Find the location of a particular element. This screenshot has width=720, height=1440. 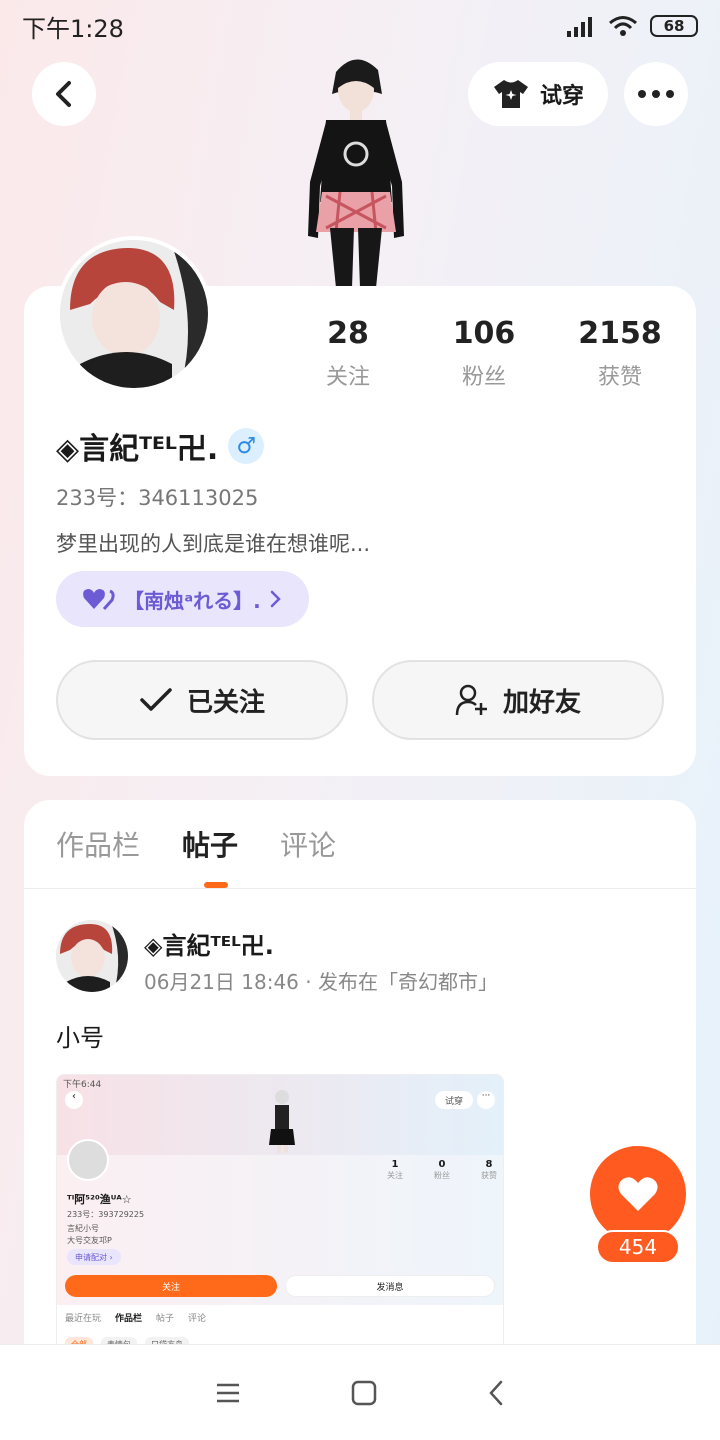

fans-count: 106 is located at coordinates (484, 333).